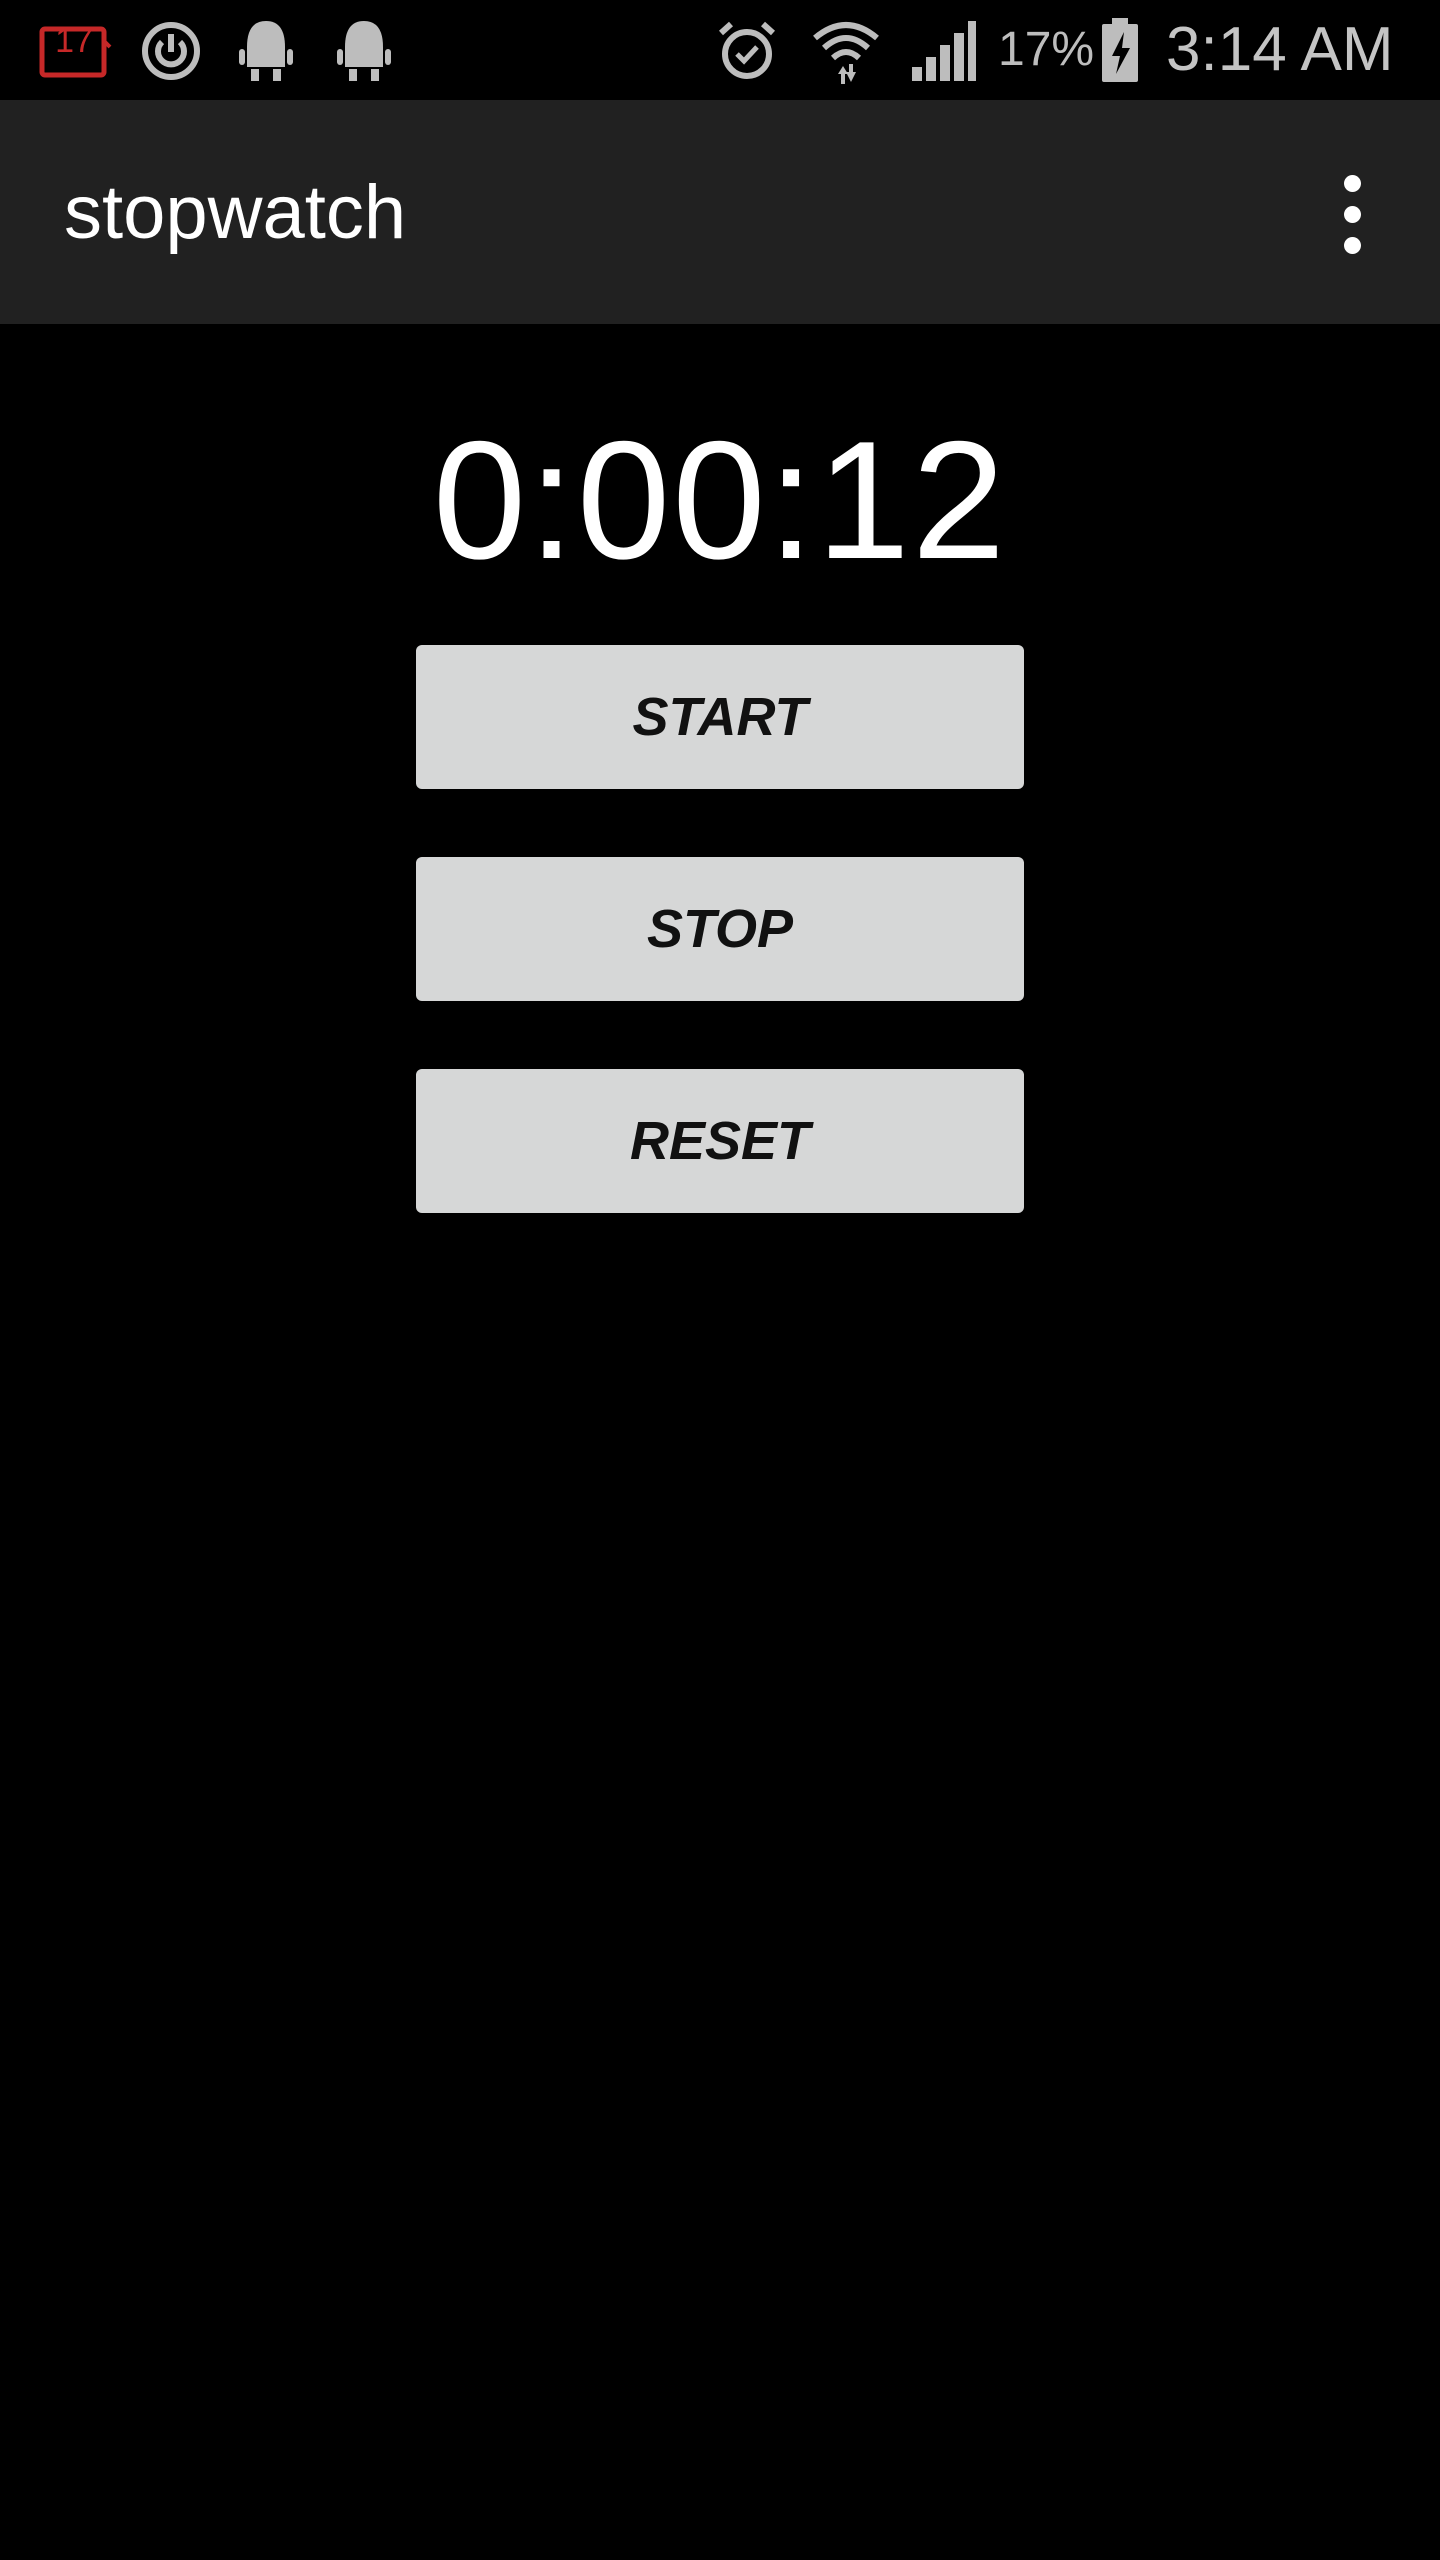 Image resolution: width=1440 pixels, height=2560 pixels. What do you see at coordinates (747, 51) in the screenshot?
I see `alarm-icon` at bounding box center [747, 51].